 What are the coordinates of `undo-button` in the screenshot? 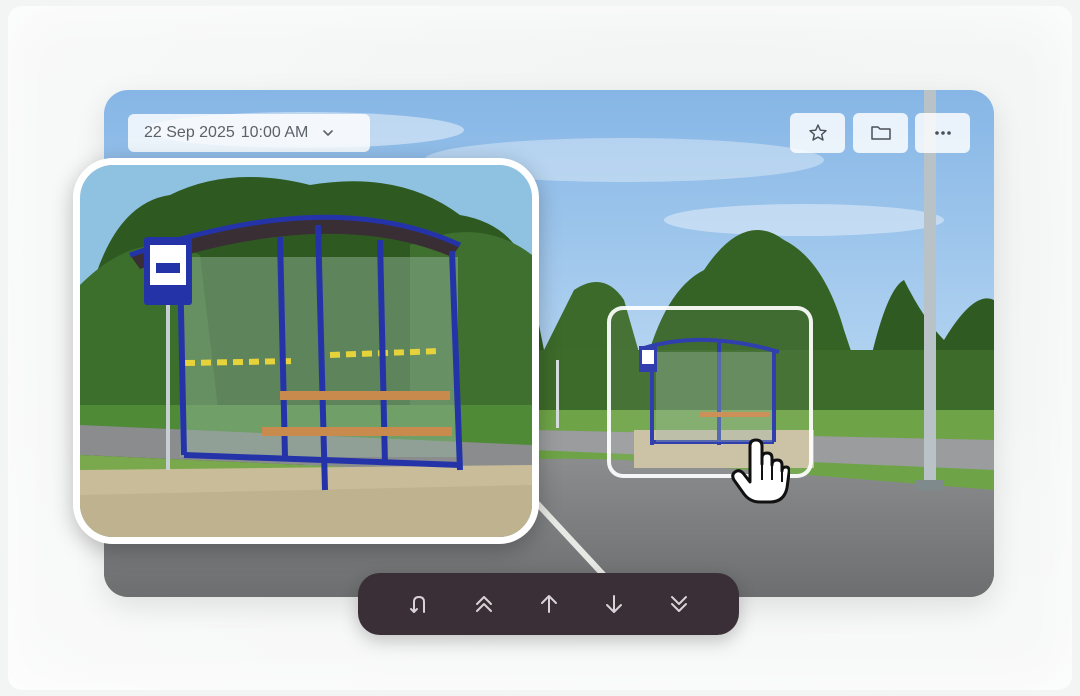 It's located at (419, 604).